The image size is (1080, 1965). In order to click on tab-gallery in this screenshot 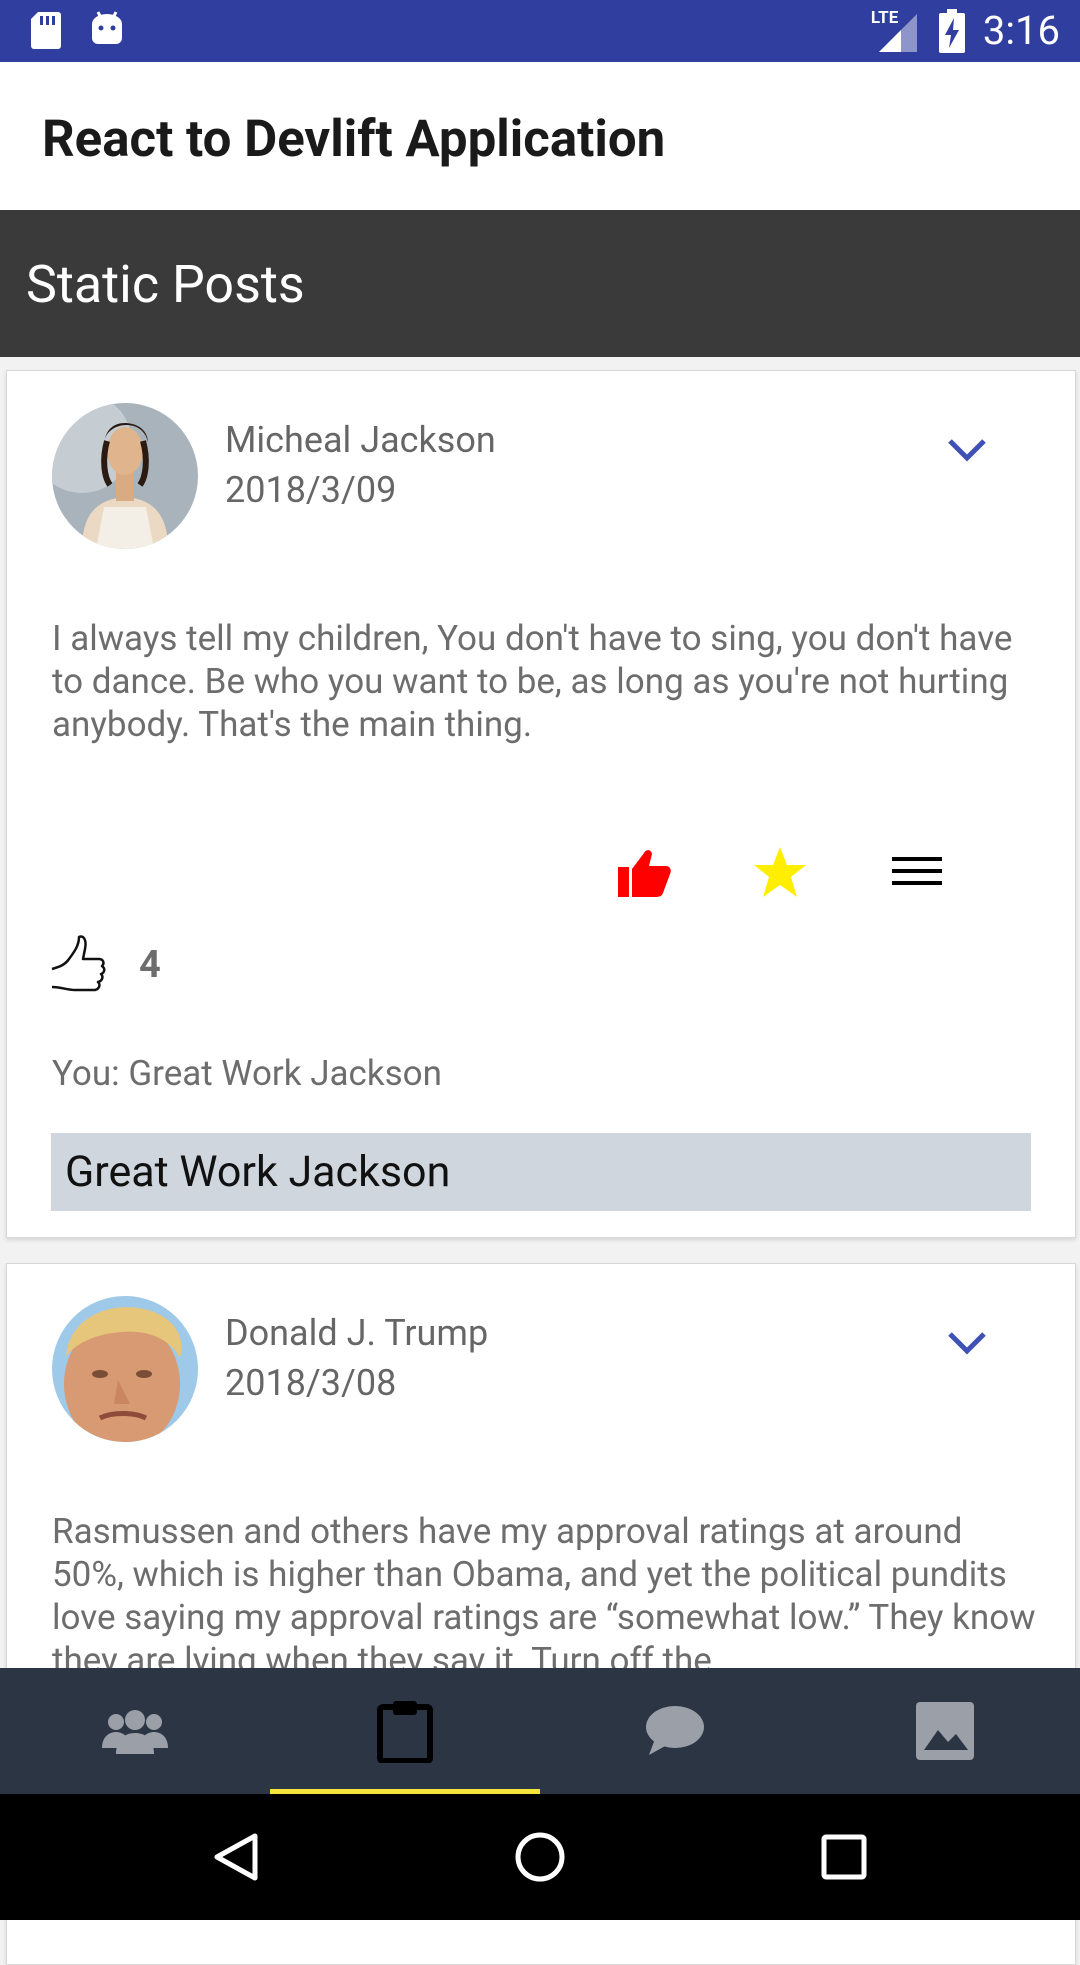, I will do `click(945, 1731)`.